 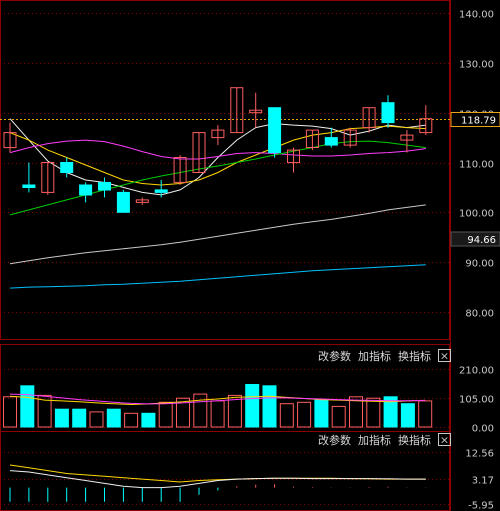 I want to click on price-tick-label: 100.00, so click(x=476, y=214).